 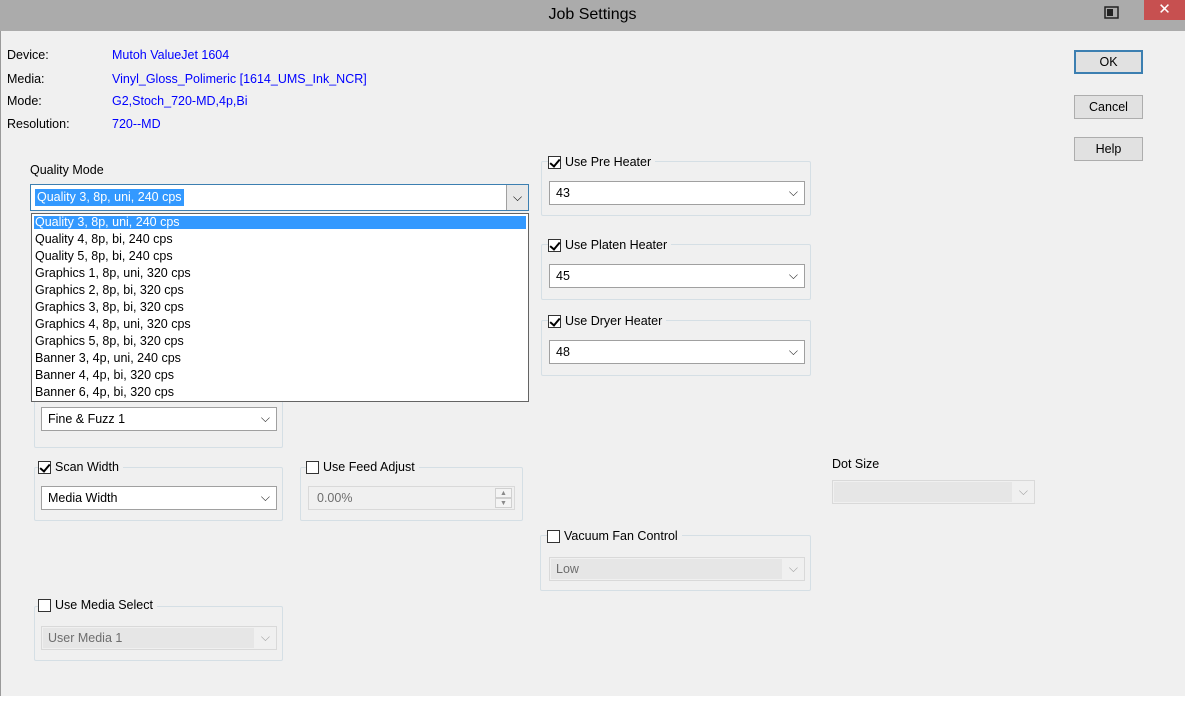 I want to click on vacuum-fan-checkbox, so click(x=553, y=536).